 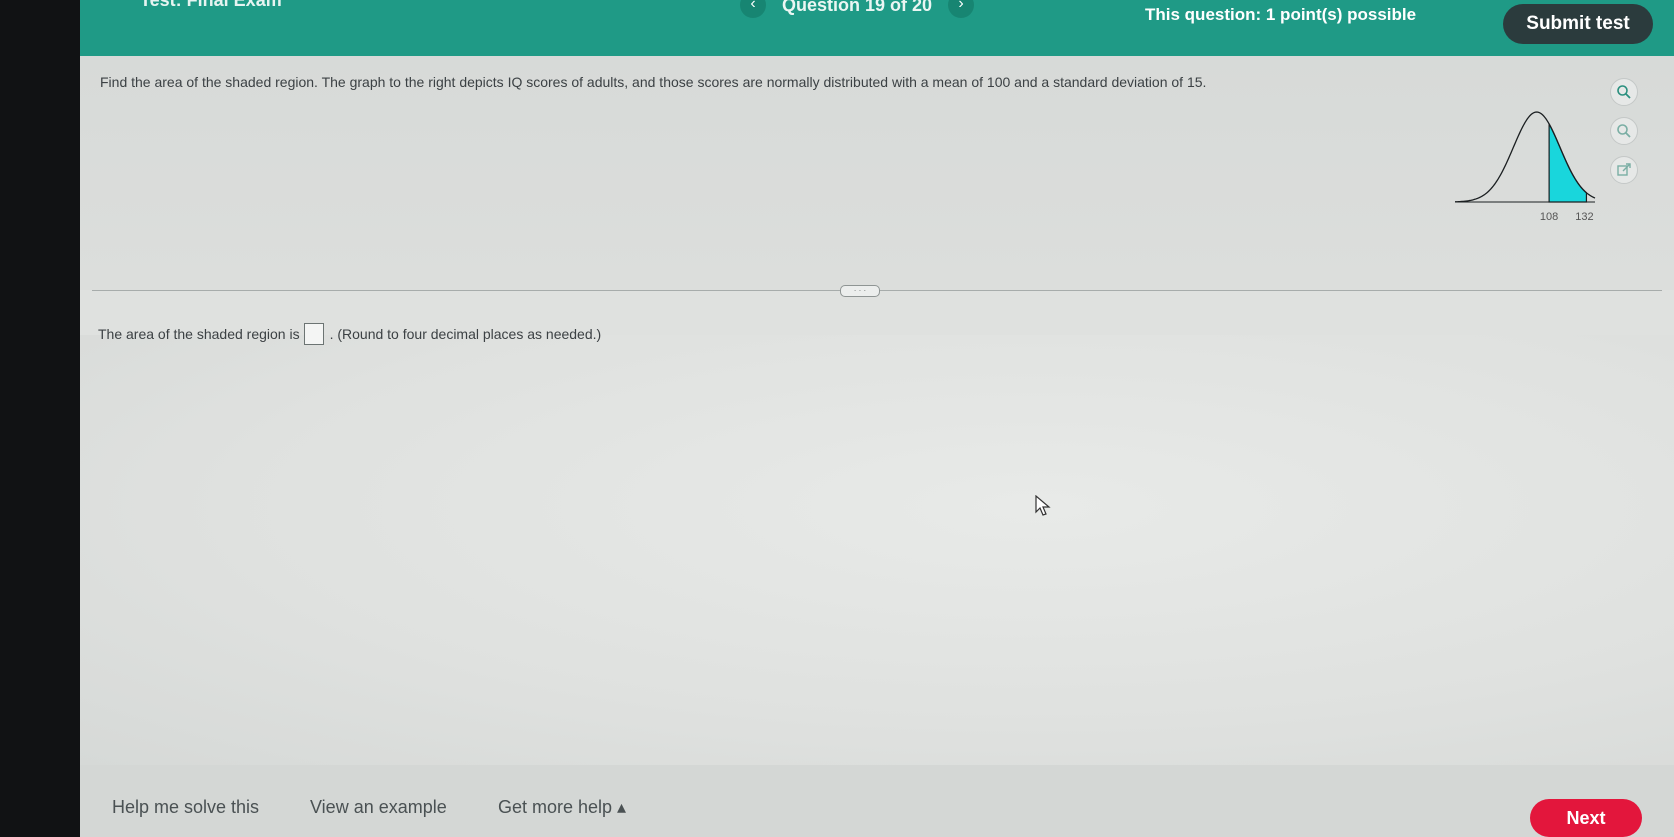 I want to click on answer-input, so click(x=313, y=334).